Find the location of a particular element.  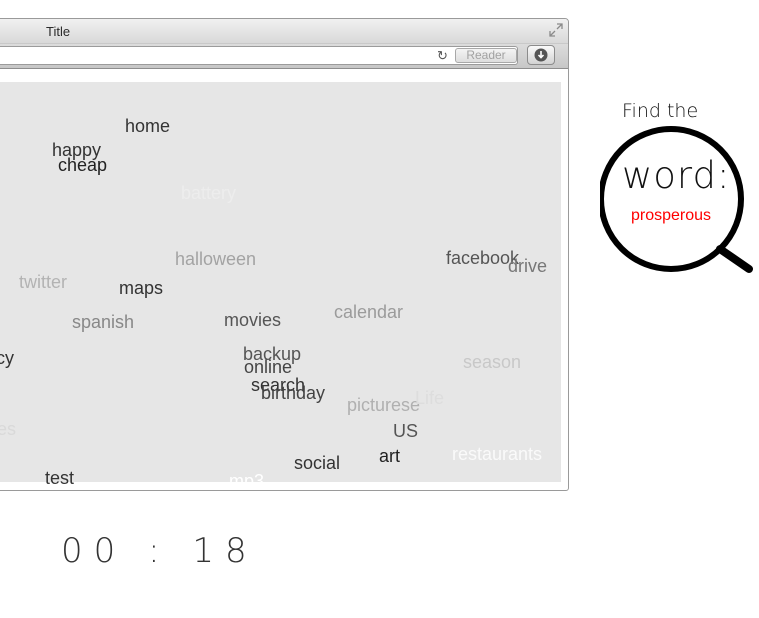

download-button is located at coordinates (541, 55).